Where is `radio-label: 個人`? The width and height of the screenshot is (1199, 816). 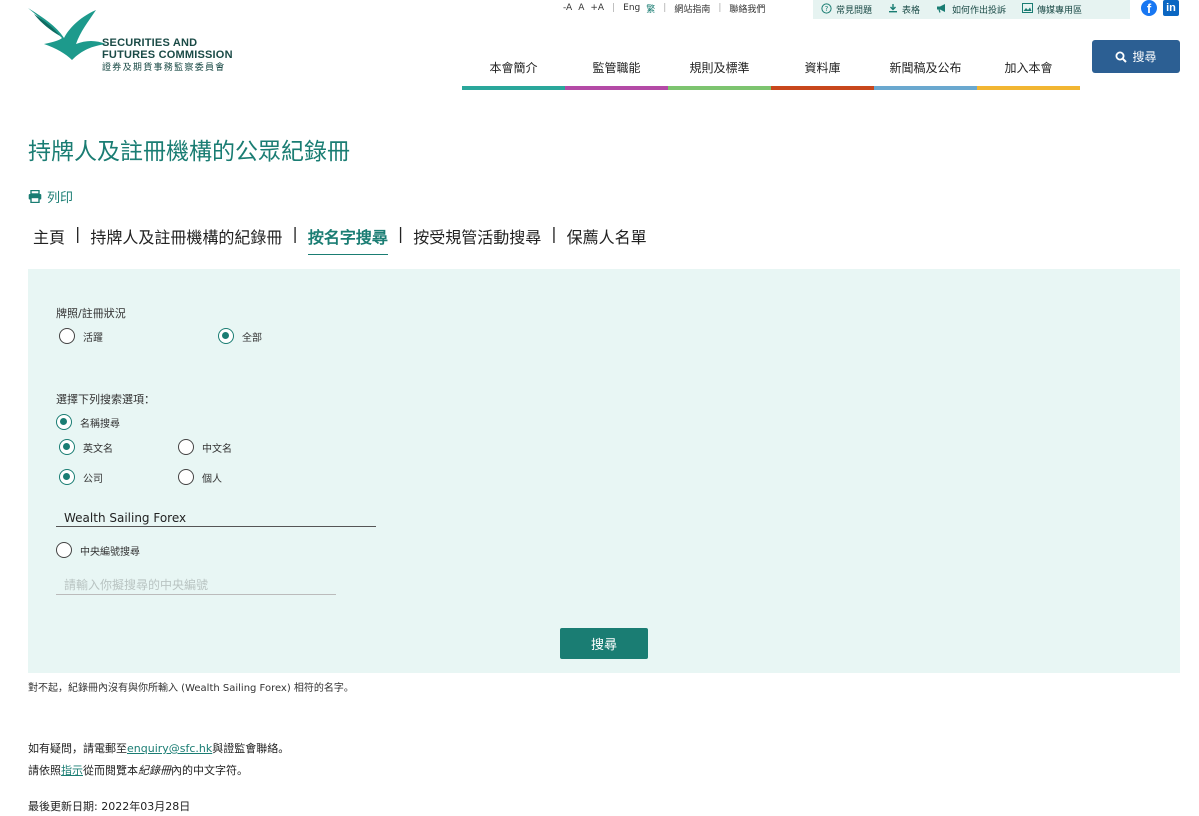 radio-label: 個人 is located at coordinates (212, 479).